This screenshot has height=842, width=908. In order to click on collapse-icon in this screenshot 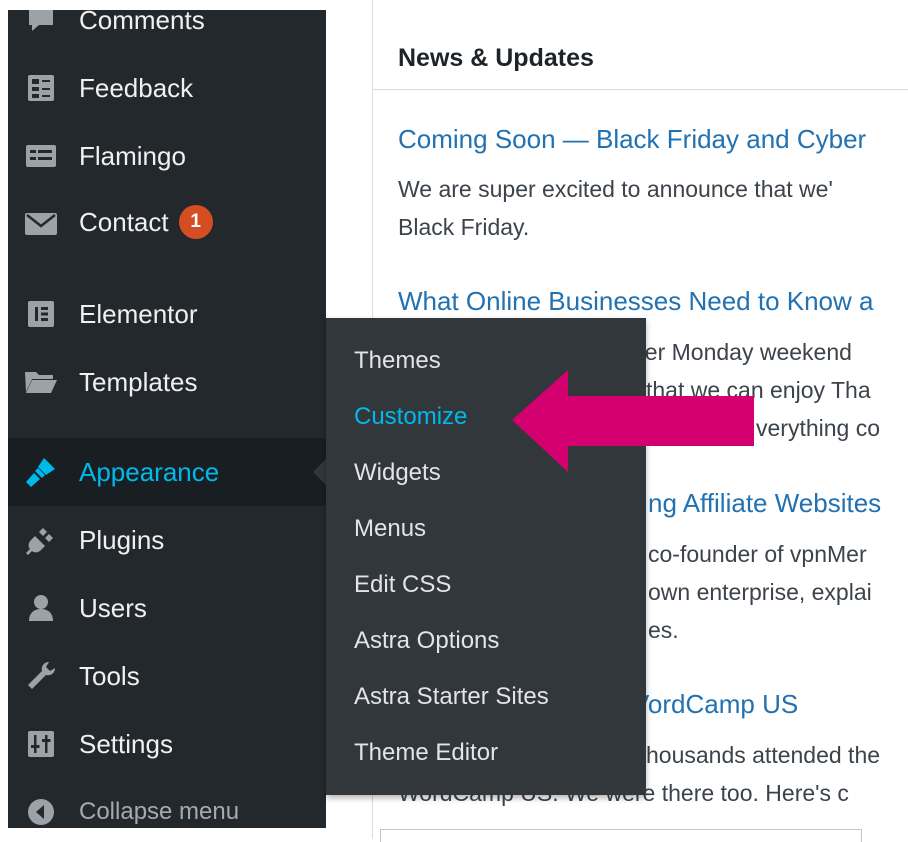, I will do `click(41, 811)`.